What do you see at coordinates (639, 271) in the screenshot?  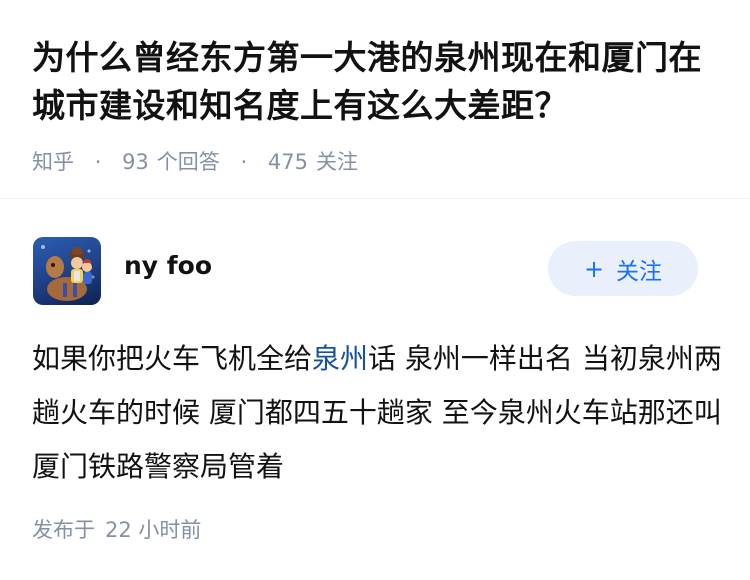 I see `follow-button-label: 关注` at bounding box center [639, 271].